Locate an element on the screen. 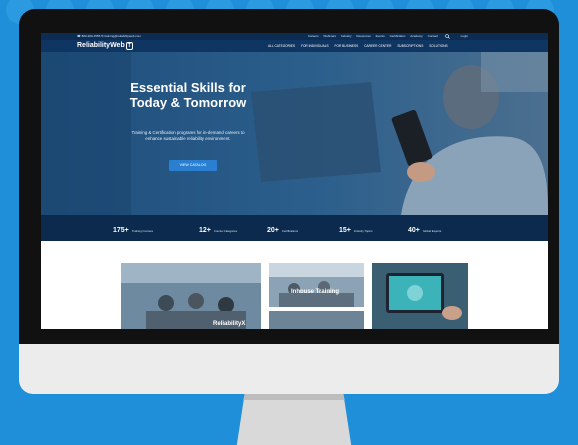 The height and width of the screenshot is (445, 578). card-third is located at coordinates (316, 320).